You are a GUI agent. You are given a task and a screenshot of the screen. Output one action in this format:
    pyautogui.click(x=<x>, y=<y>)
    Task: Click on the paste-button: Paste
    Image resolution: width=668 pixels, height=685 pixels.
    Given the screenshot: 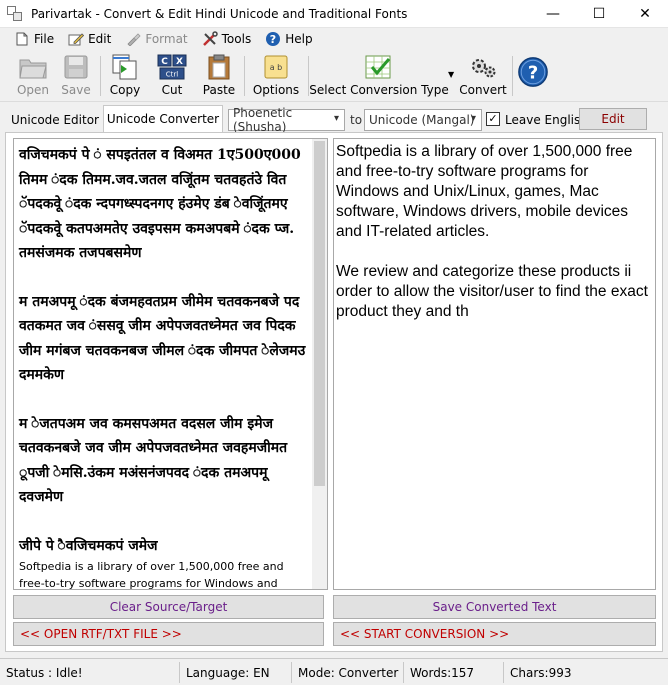 What is the action you would take?
    pyautogui.click(x=219, y=76)
    